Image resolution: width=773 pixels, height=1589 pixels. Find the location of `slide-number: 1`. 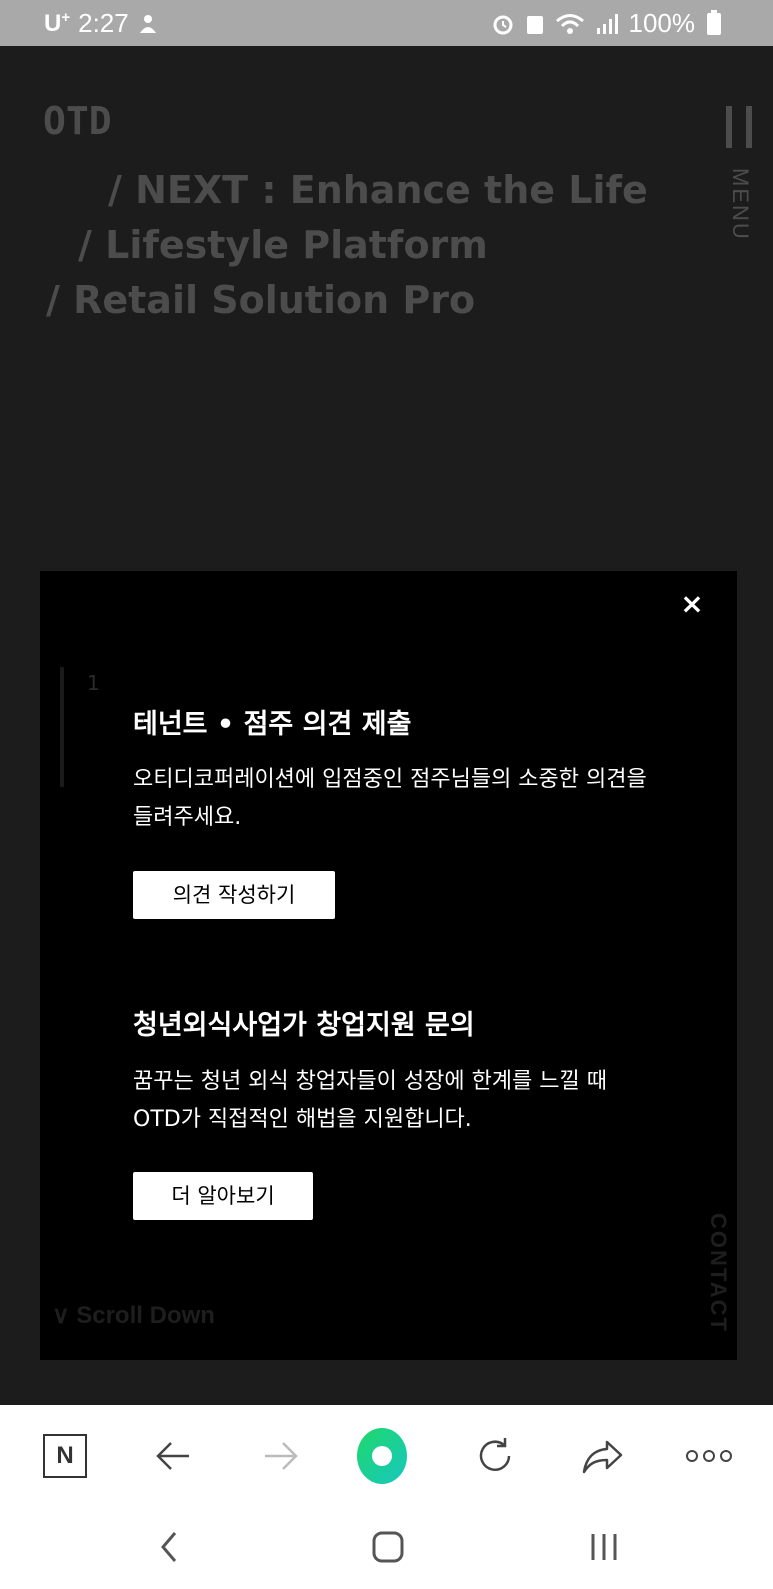

slide-number: 1 is located at coordinates (93, 683).